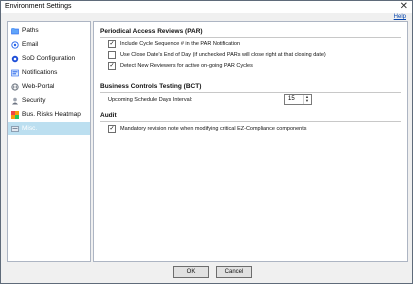 The width and height of the screenshot is (413, 284). Describe the element at coordinates (151, 31) in the screenshot. I see `par-section-title: Periodical Access Reviews (PAR)` at that location.